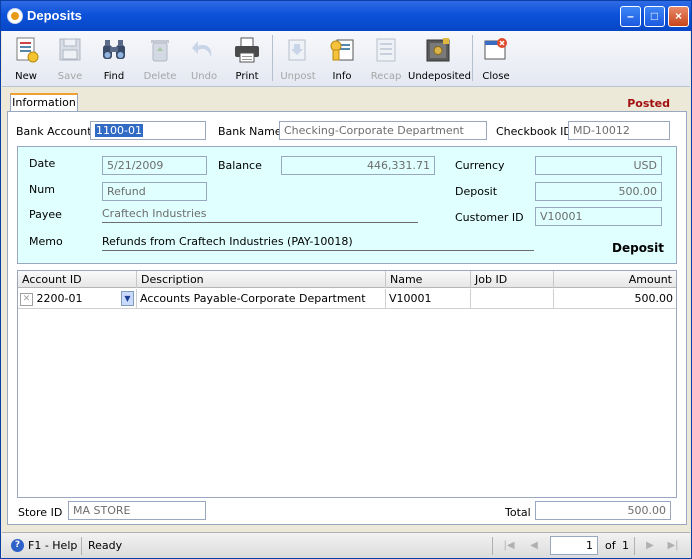  I want to click on last-page-icon: ▶|, so click(673, 546).